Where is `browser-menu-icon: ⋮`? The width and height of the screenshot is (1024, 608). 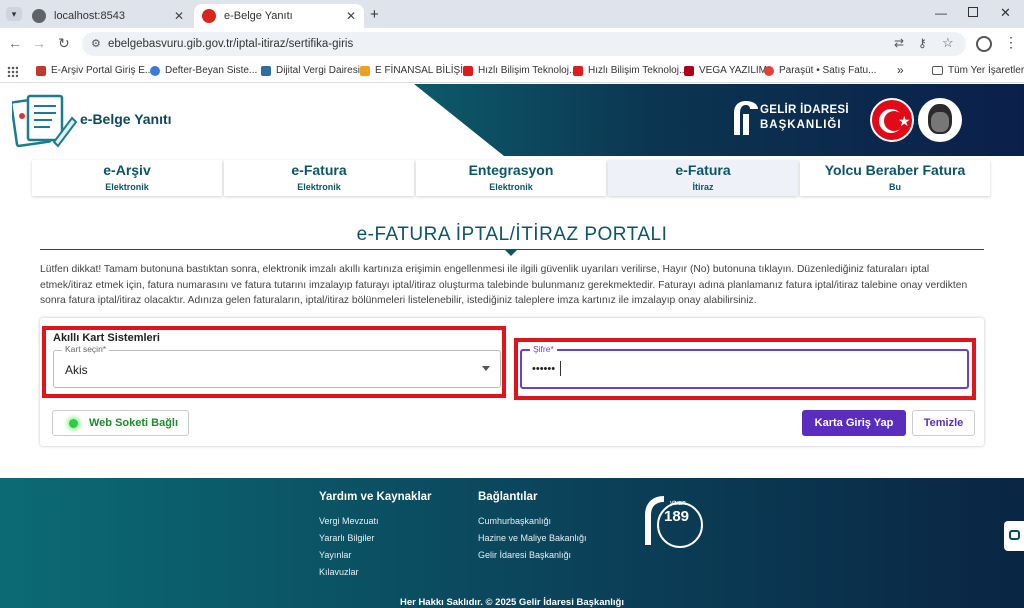 browser-menu-icon: ⋮ is located at coordinates (1011, 42).